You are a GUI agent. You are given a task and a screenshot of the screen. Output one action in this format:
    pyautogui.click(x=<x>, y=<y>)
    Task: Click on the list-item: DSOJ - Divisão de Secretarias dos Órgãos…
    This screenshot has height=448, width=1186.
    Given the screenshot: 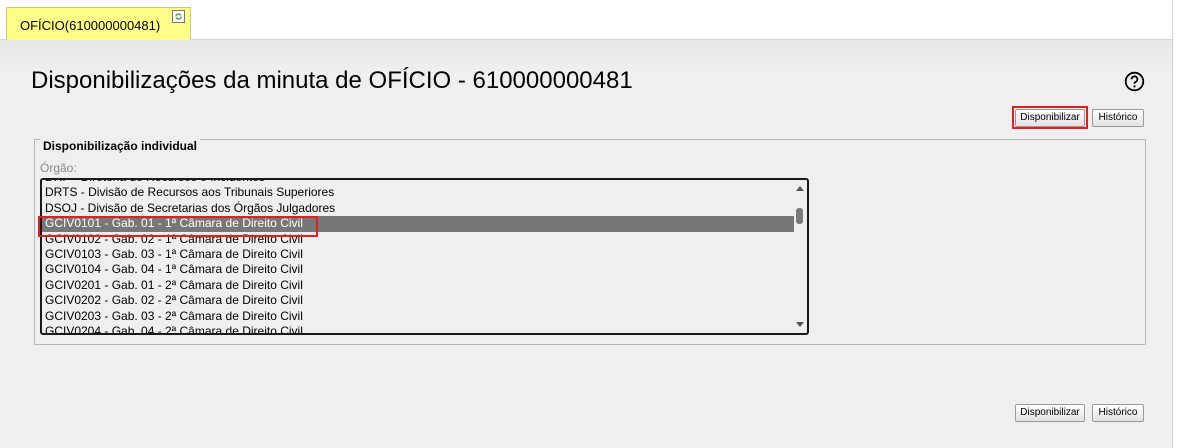 What is the action you would take?
    pyautogui.click(x=418, y=208)
    